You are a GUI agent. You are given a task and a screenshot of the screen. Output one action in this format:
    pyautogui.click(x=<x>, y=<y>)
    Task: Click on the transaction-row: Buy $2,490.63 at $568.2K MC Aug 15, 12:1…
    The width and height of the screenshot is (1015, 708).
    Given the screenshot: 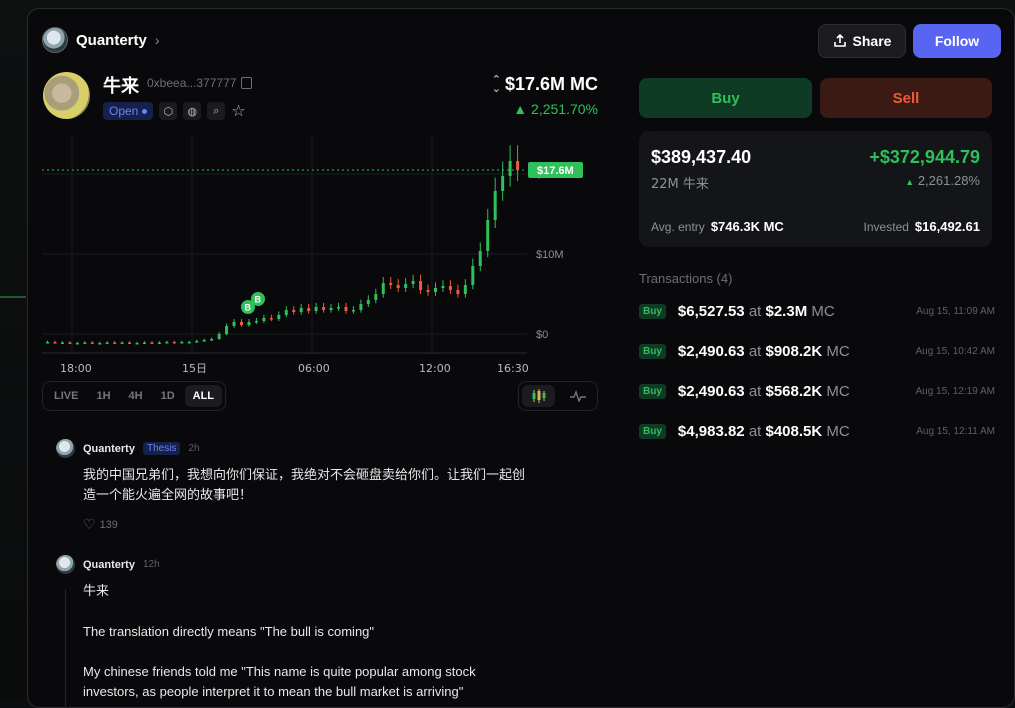 What is the action you would take?
    pyautogui.click(x=817, y=391)
    